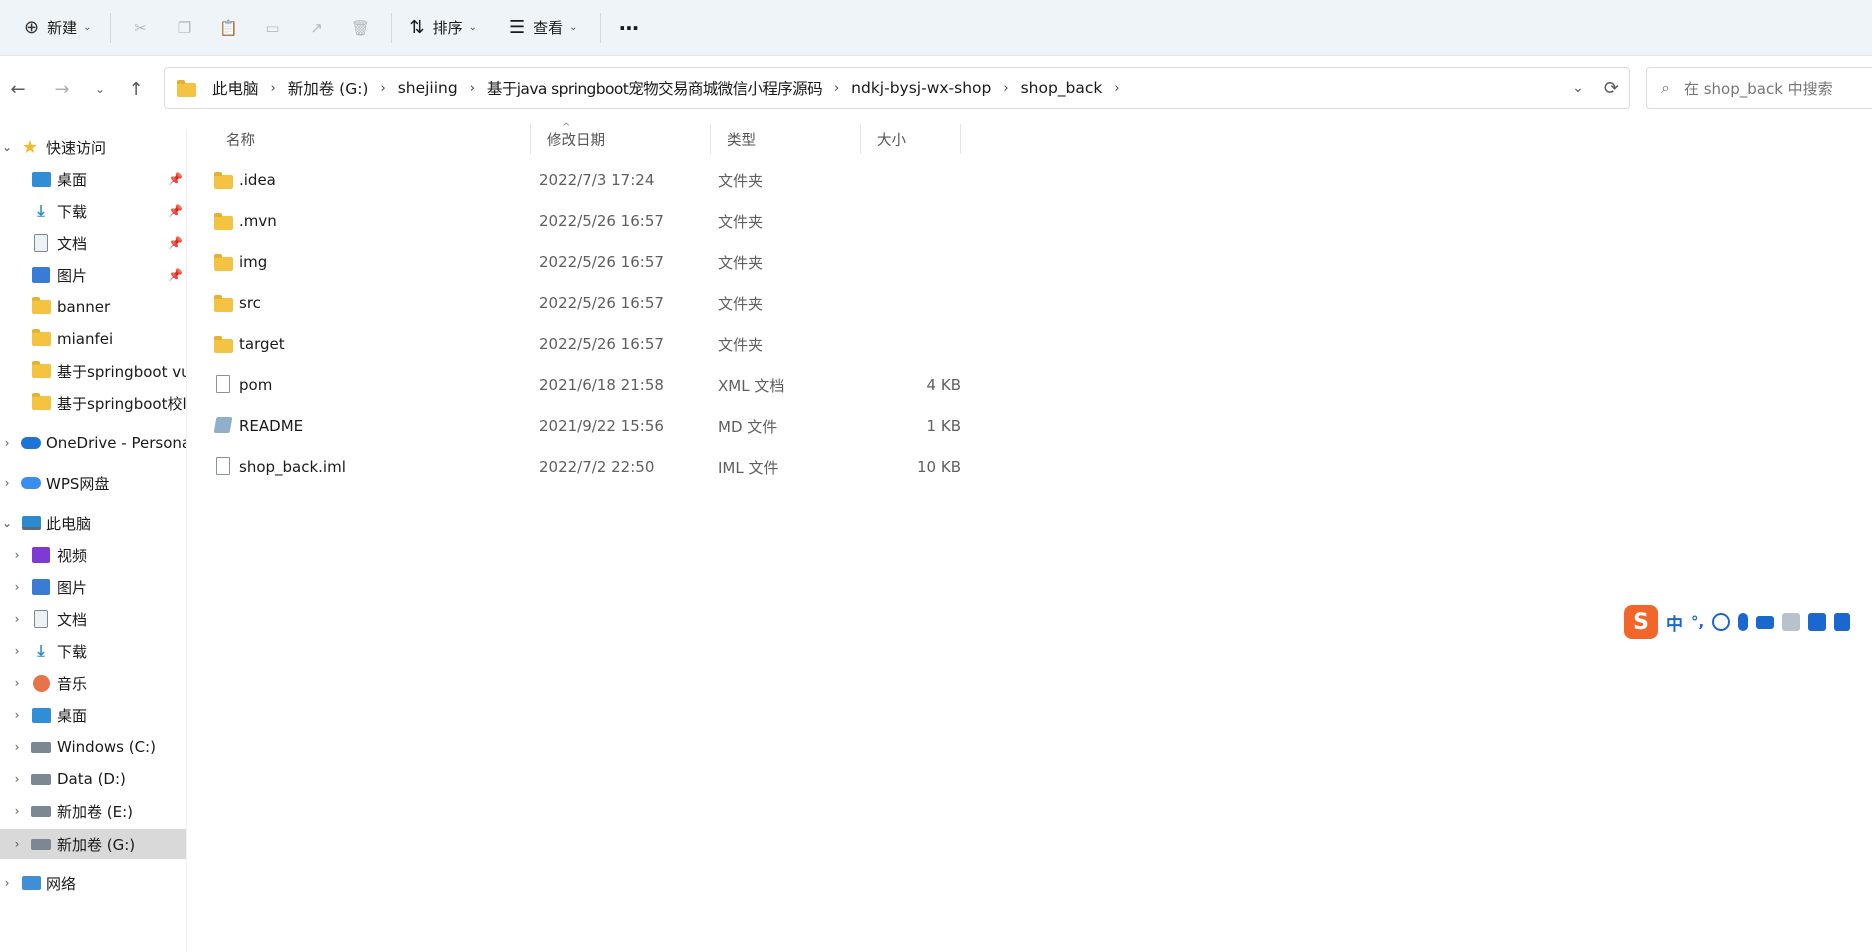 The height and width of the screenshot is (952, 1872). What do you see at coordinates (1721, 622) in the screenshot?
I see `emoji-icon` at bounding box center [1721, 622].